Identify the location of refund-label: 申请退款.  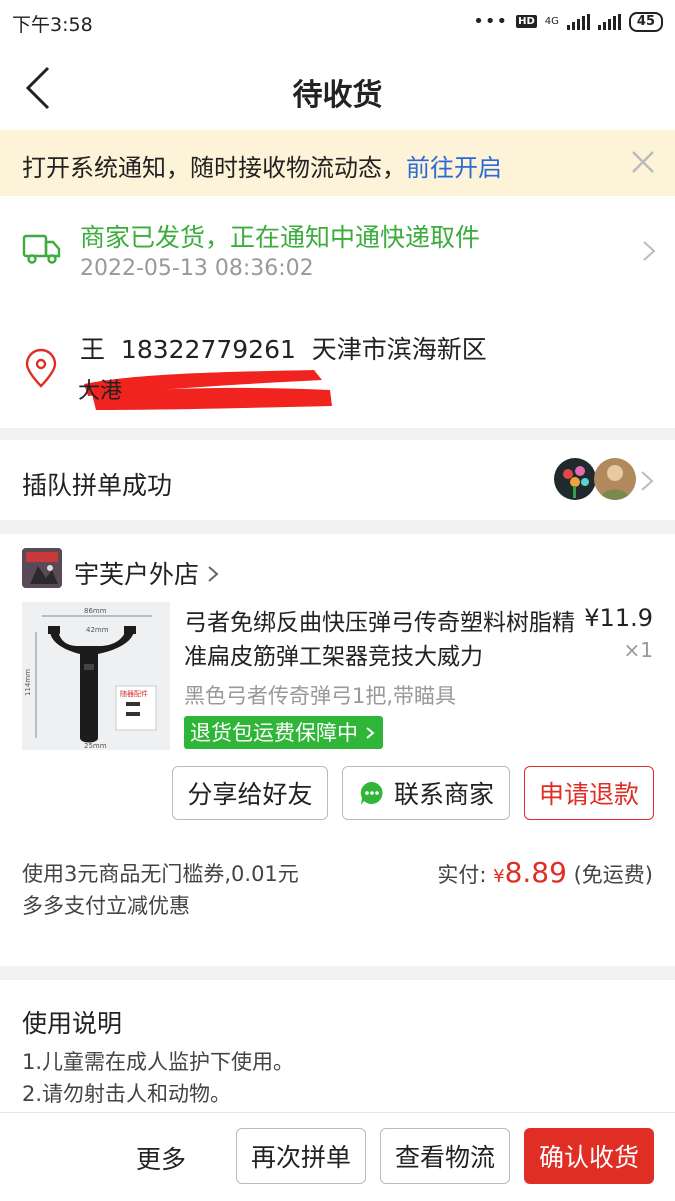
(588, 794).